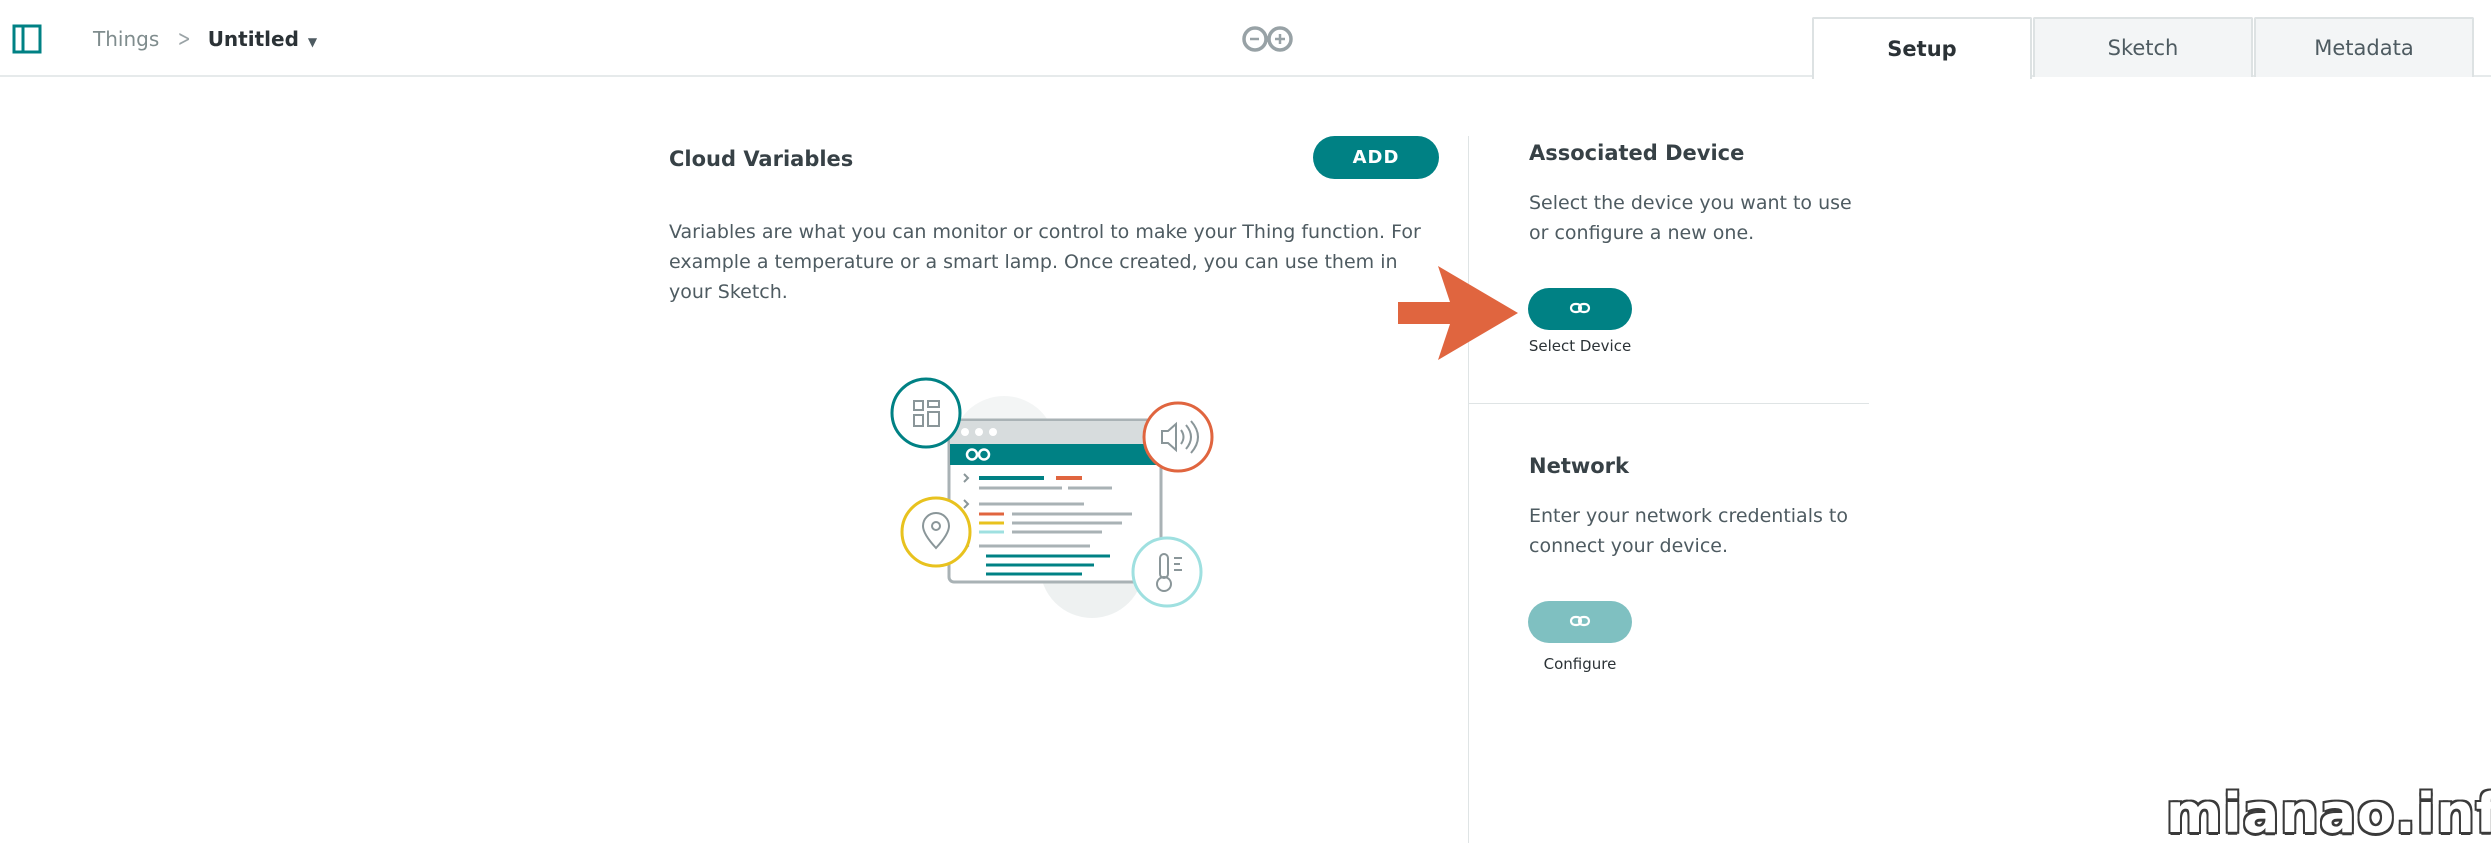 Image resolution: width=2491 pixels, height=845 pixels. What do you see at coordinates (1580, 664) in the screenshot?
I see `configure-label: Configure` at bounding box center [1580, 664].